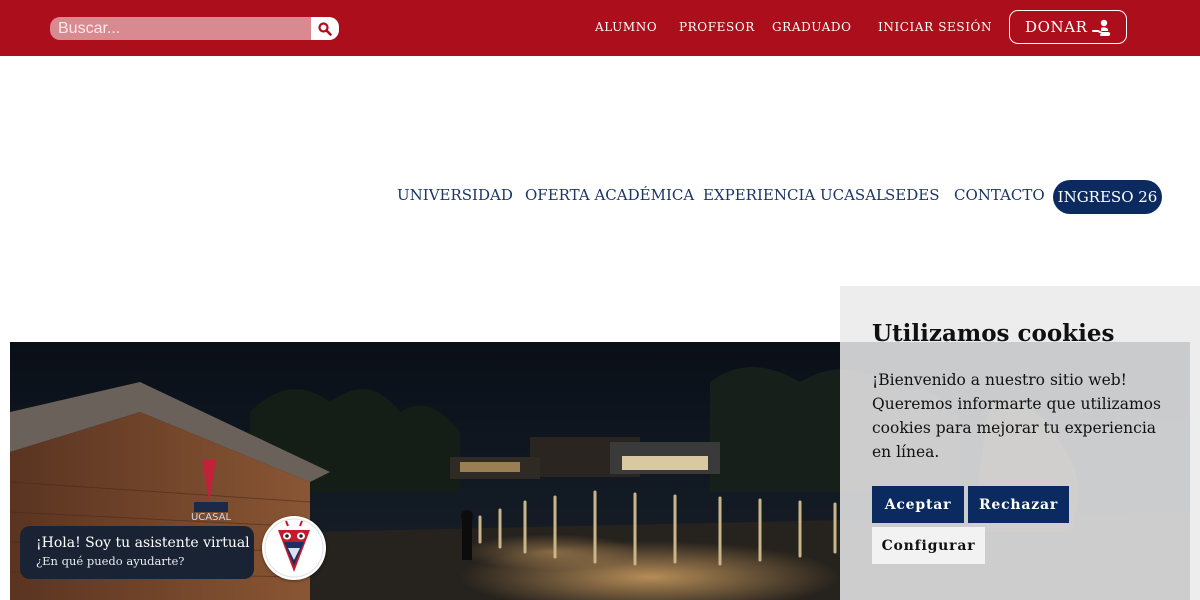  I want to click on top-link-profesor: PROFESOR, so click(717, 27).